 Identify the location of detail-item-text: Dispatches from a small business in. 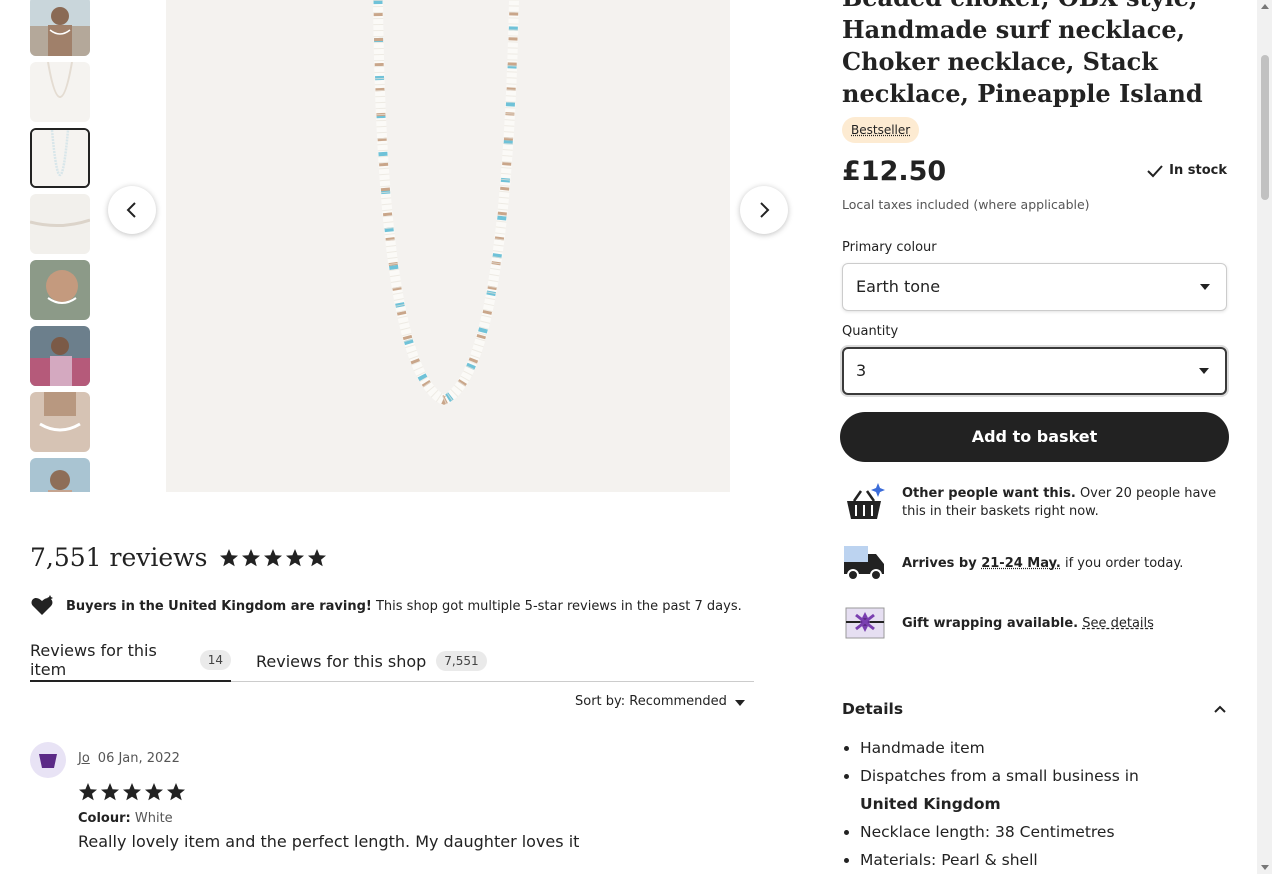
(999, 776).